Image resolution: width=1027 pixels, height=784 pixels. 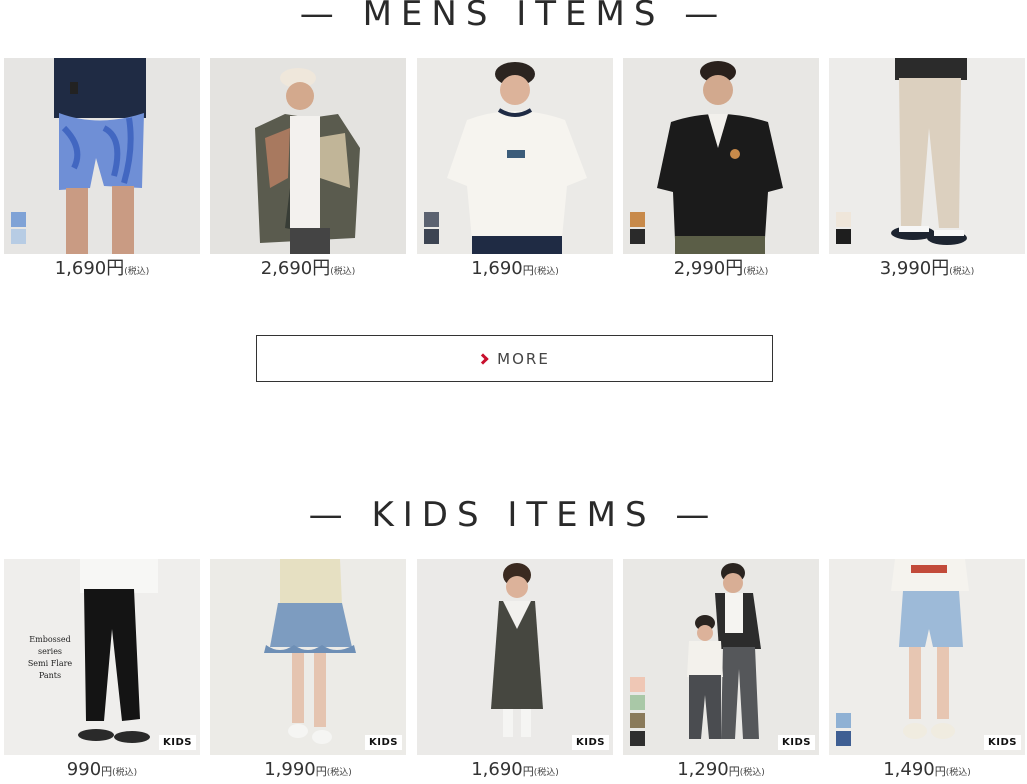 I want to click on product-price: 1,990円(税込), so click(x=308, y=769).